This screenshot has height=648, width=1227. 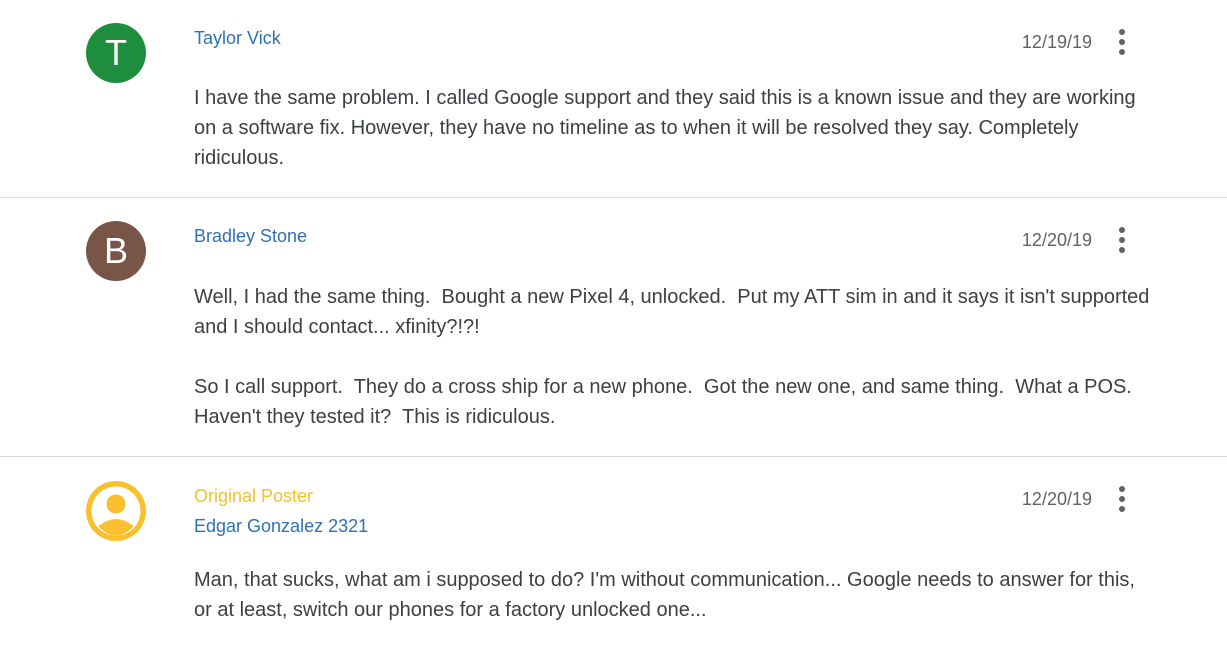 What do you see at coordinates (1056, 42) in the screenshot?
I see `post-date: 12/19/19` at bounding box center [1056, 42].